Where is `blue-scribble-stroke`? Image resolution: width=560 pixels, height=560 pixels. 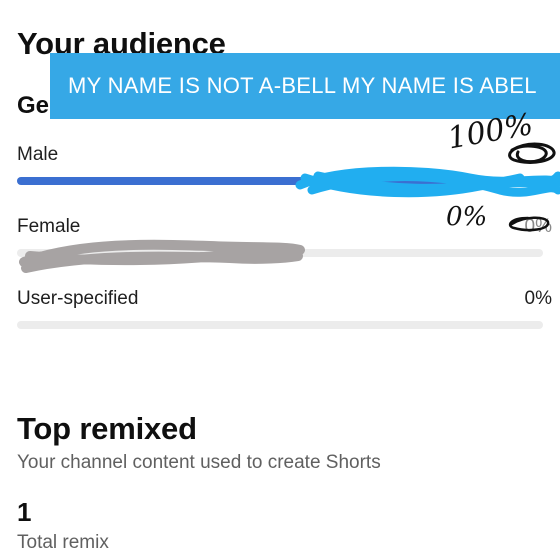
blue-scribble-stroke is located at coordinates (427, 182).